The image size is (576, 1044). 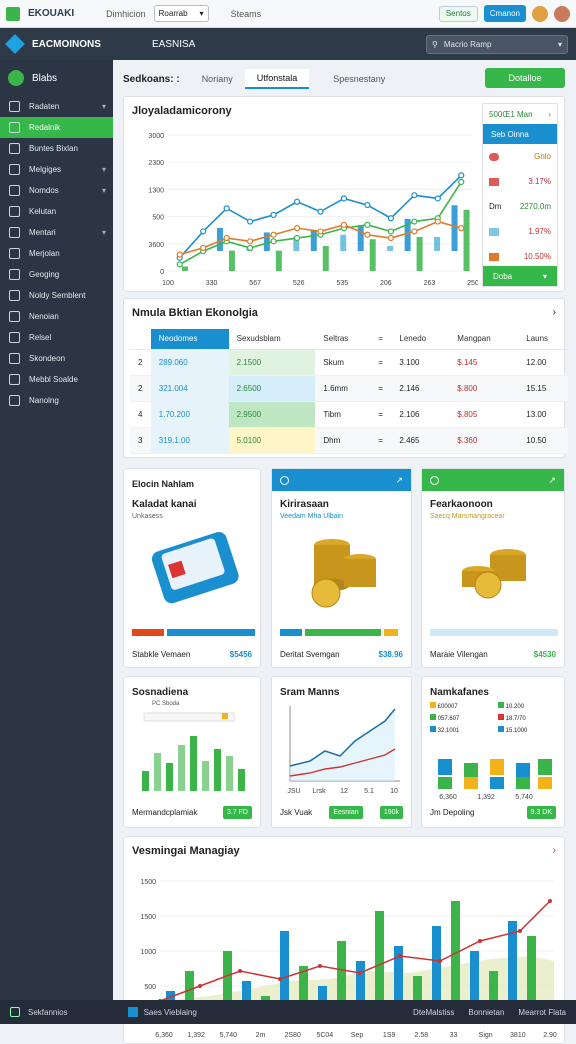 I want to click on sidebar-item-label: Nomdos, so click(x=44, y=190).